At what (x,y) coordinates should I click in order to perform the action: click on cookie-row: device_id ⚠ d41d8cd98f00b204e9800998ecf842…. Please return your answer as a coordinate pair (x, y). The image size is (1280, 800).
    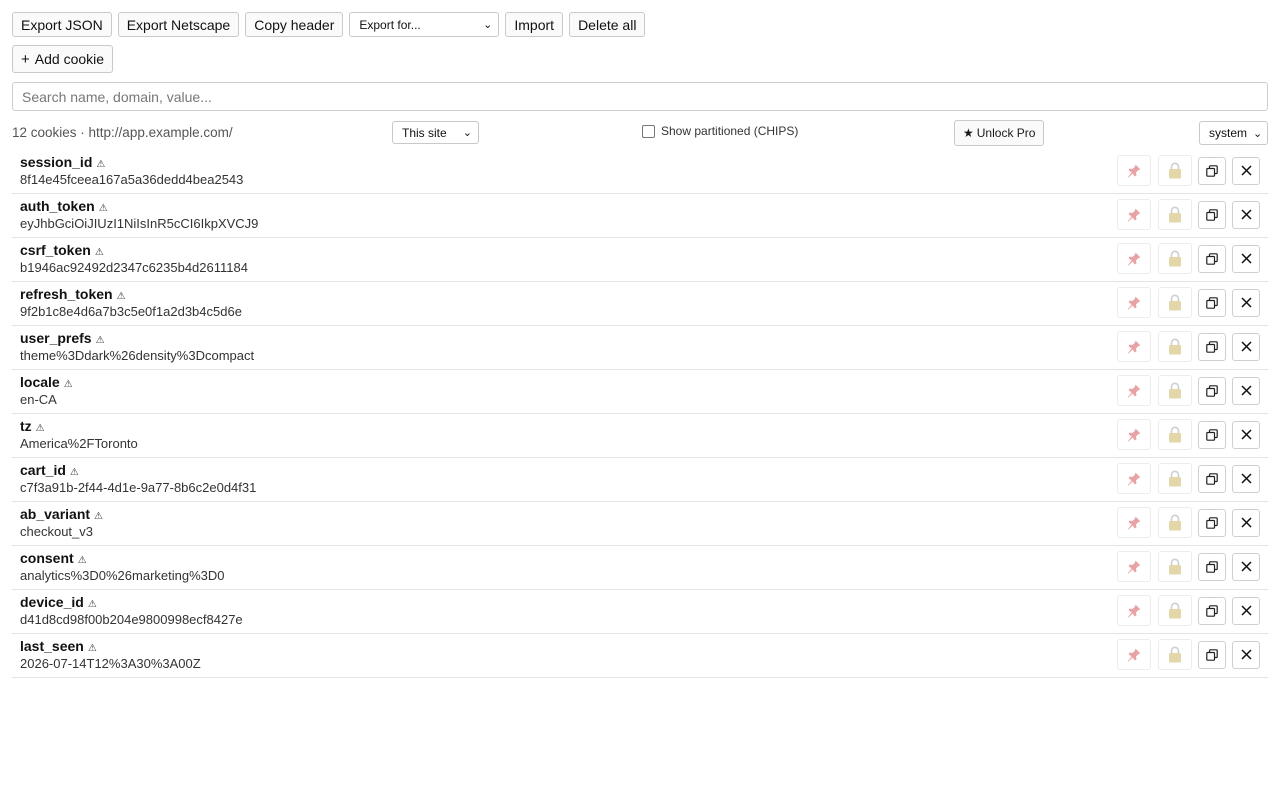
    Looking at the image, I should click on (640, 612).